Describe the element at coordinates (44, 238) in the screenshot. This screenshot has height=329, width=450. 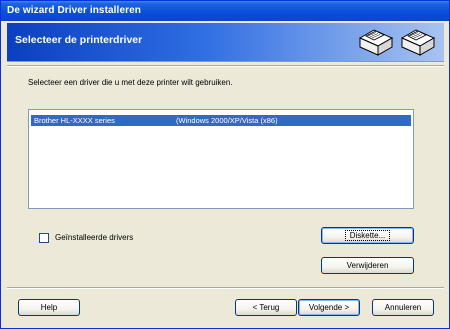
I see `installed-drivers-checkbox` at that location.